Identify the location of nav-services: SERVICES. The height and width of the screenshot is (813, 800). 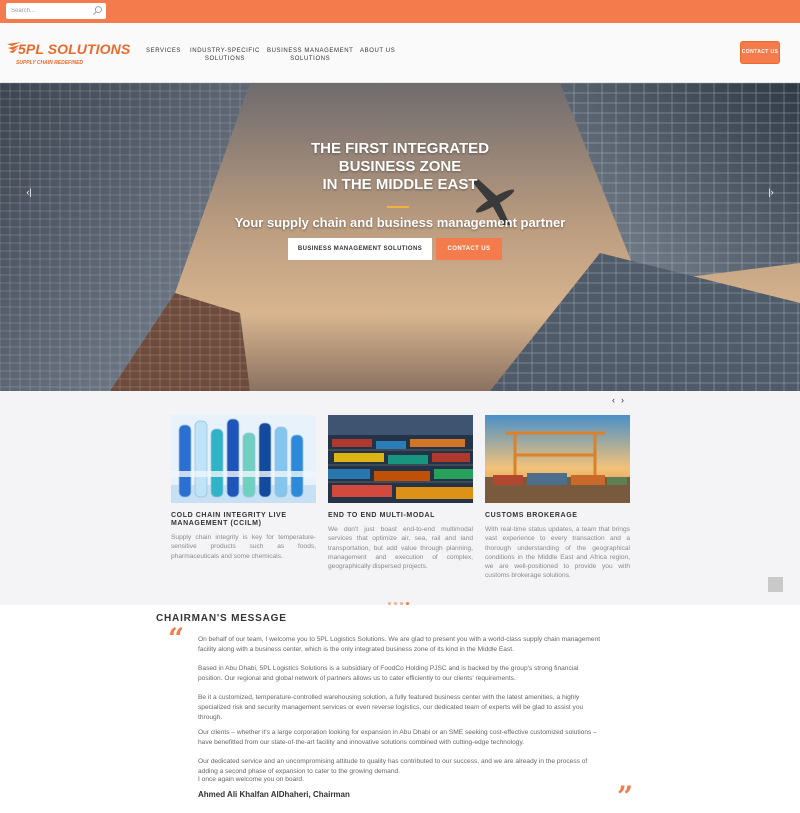
(163, 51).